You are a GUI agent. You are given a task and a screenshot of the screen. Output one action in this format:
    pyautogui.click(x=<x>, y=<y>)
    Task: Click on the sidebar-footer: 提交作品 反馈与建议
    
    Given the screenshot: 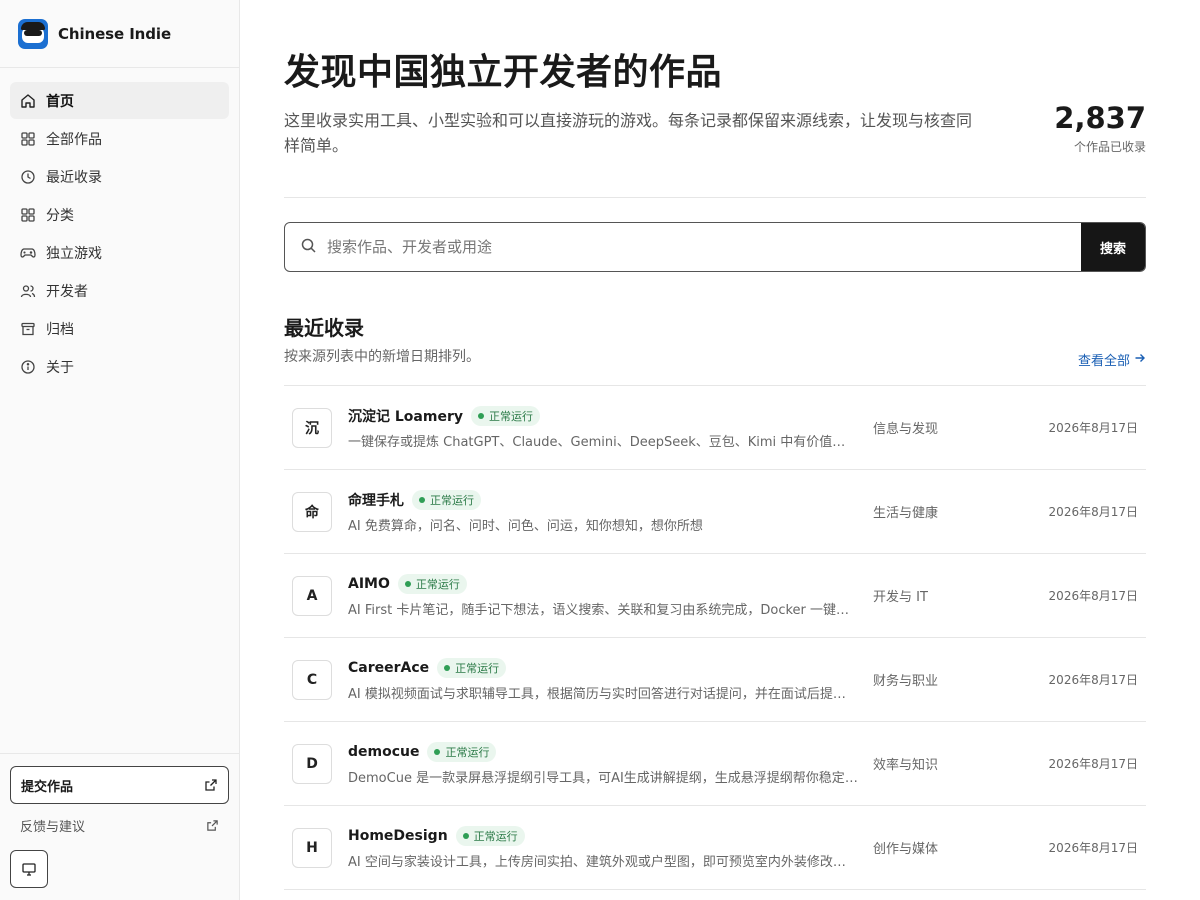 What is the action you would take?
    pyautogui.click(x=119, y=826)
    